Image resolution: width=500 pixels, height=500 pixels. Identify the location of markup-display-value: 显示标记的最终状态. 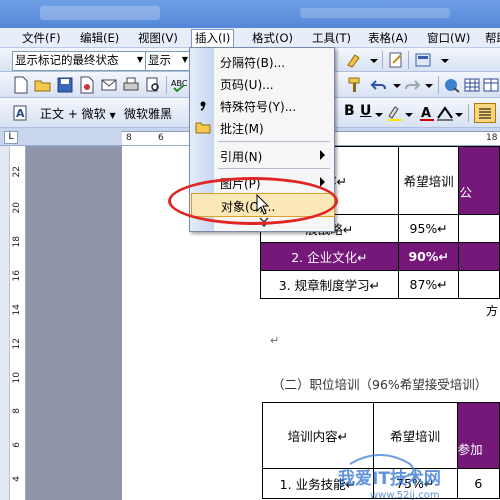
(67, 60).